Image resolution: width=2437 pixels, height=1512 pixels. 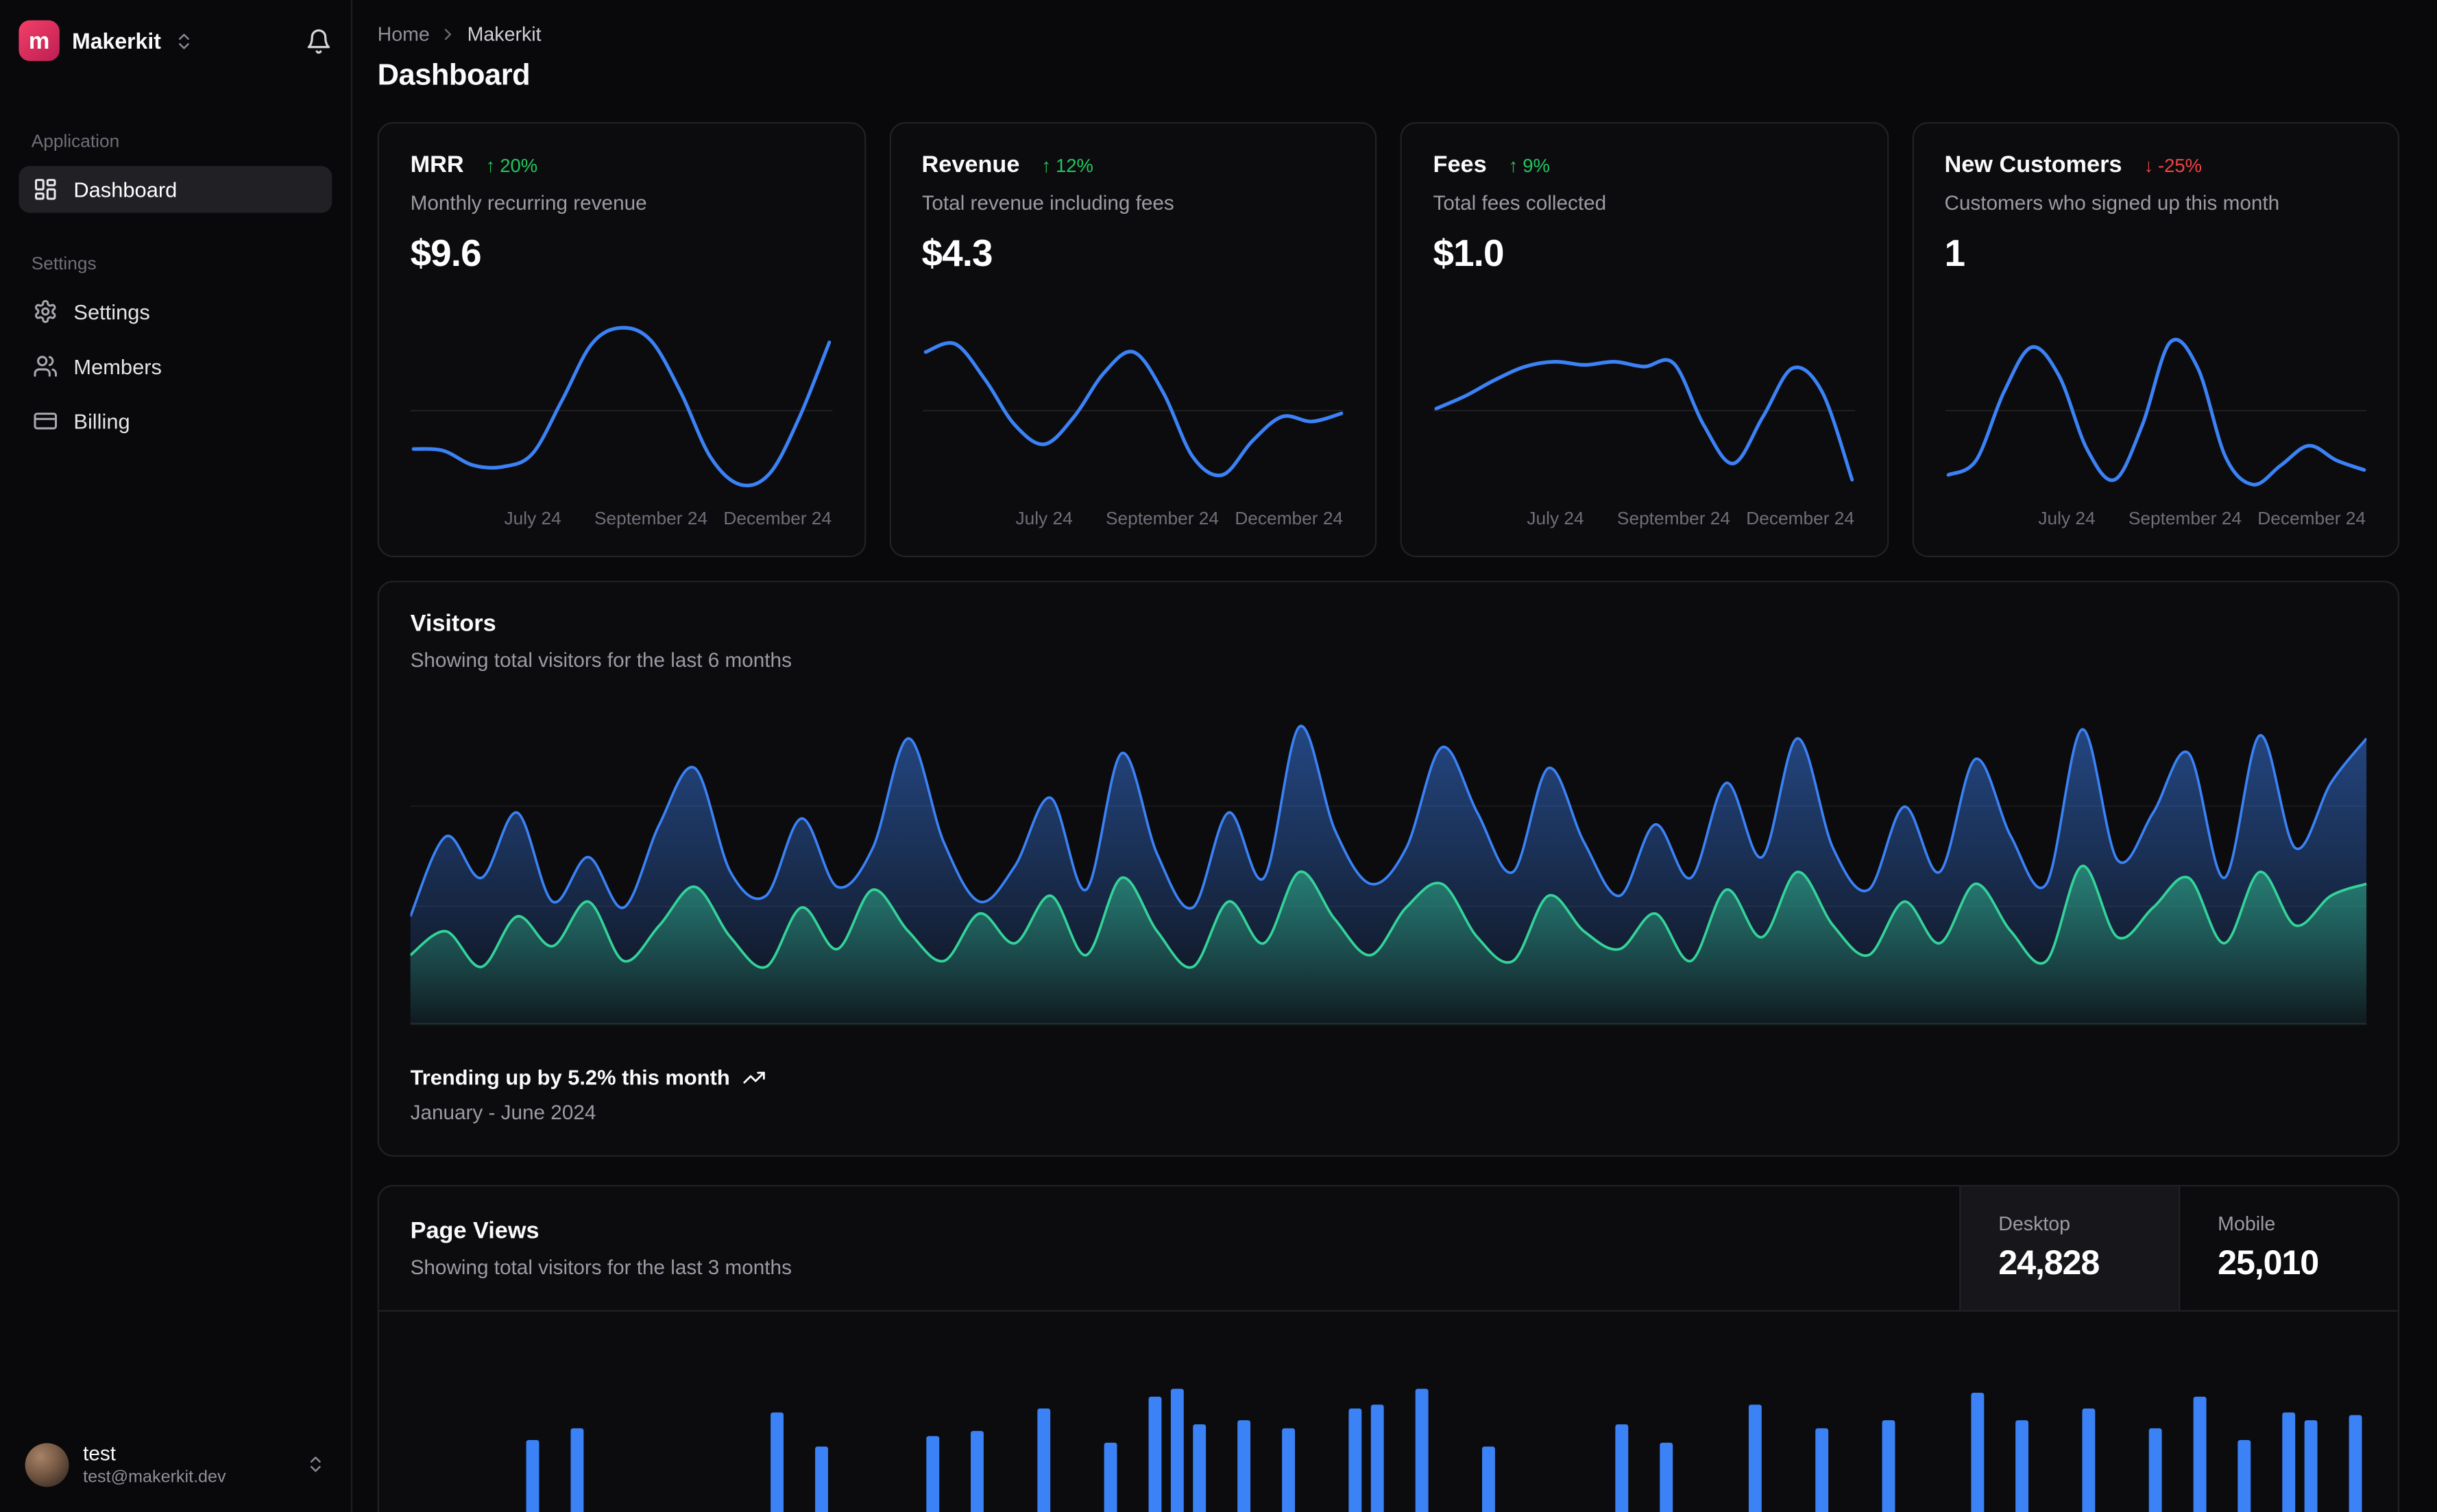 What do you see at coordinates (111, 312) in the screenshot?
I see `sidebar-item-label: Settings` at bounding box center [111, 312].